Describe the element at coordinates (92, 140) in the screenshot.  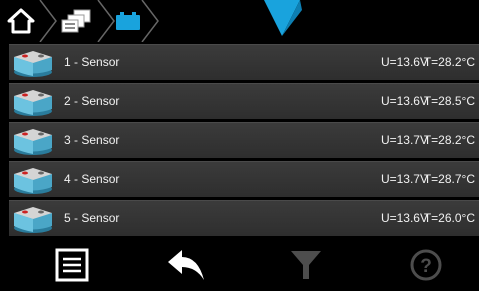
I see `sensor-name: 3 - Sensor` at that location.